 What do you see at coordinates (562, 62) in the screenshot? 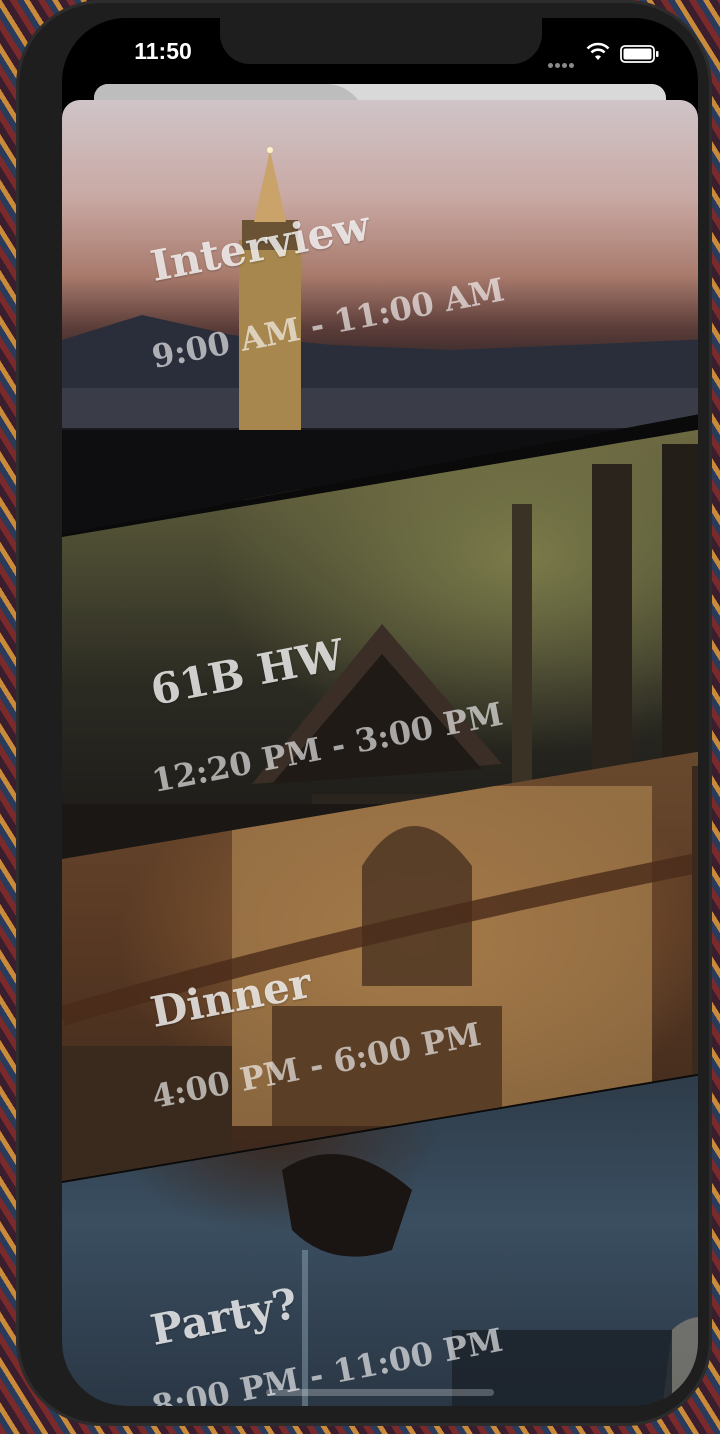
I see `cellular-signal-icon` at bounding box center [562, 62].